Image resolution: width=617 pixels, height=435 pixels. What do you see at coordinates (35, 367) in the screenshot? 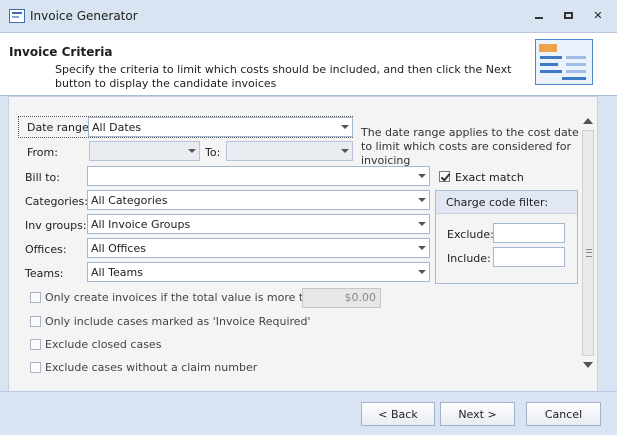
I see `exclude-no-claim-checkbox` at bounding box center [35, 367].